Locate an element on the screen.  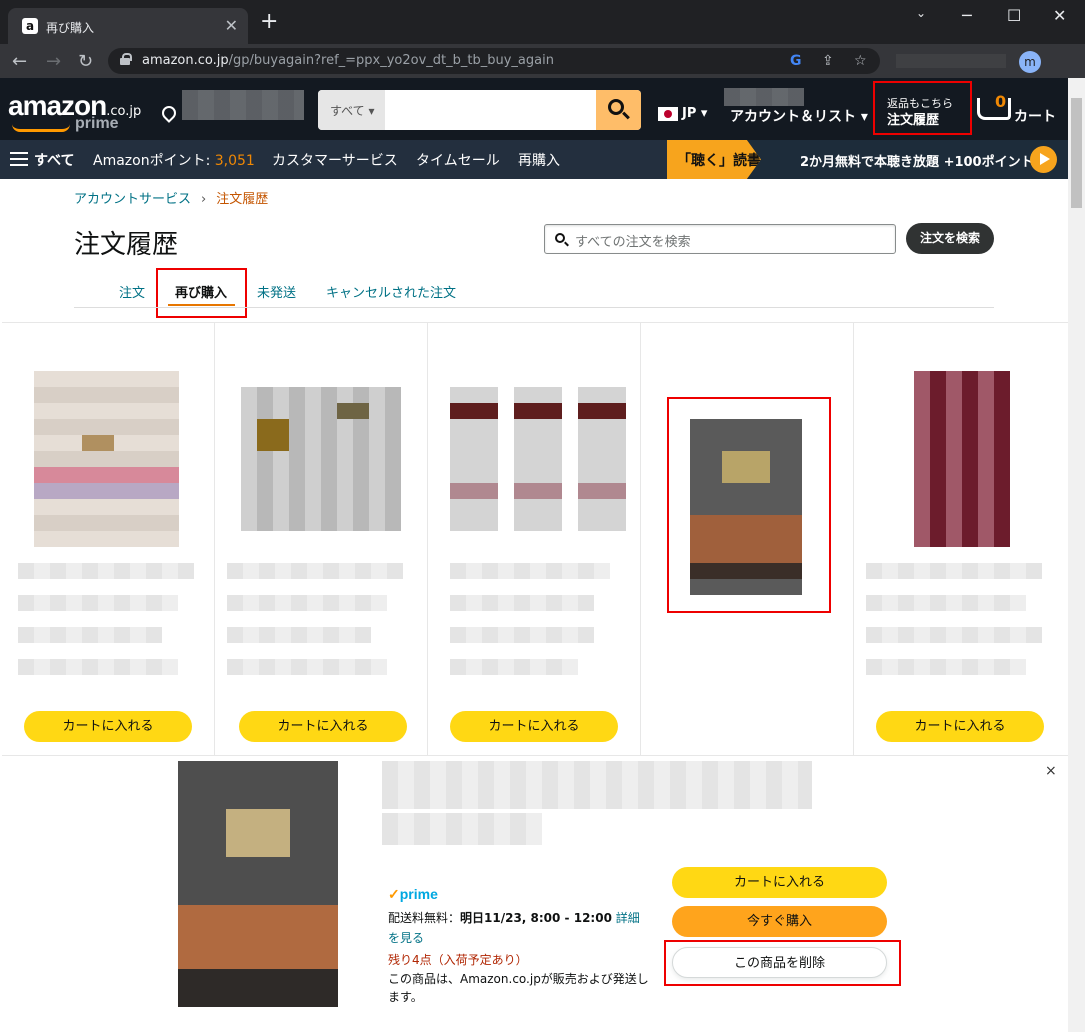
delivery-address-blurred is located at coordinates (243, 105).